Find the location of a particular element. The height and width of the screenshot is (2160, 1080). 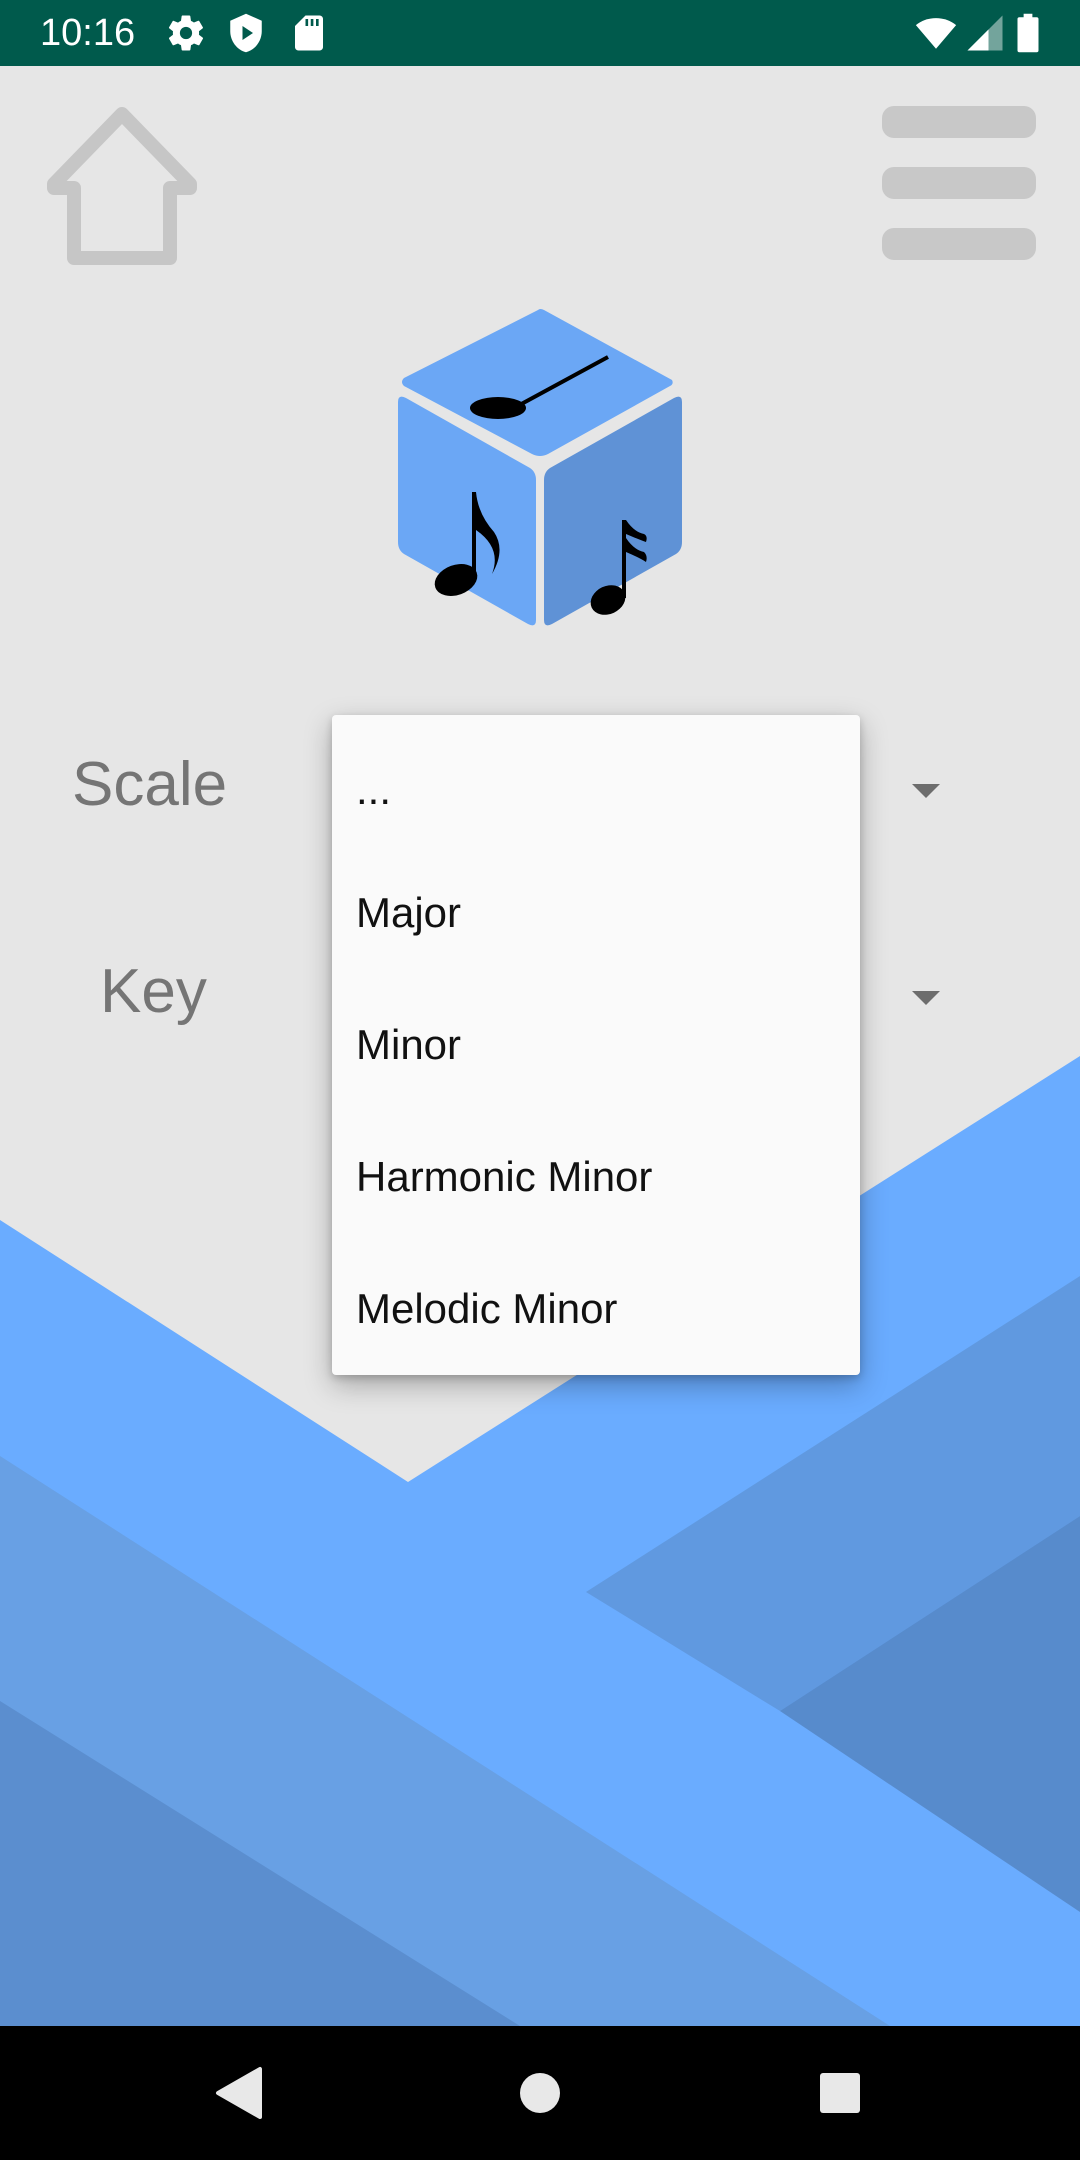

dropdown-option-minor: Minor is located at coordinates (596, 1045).